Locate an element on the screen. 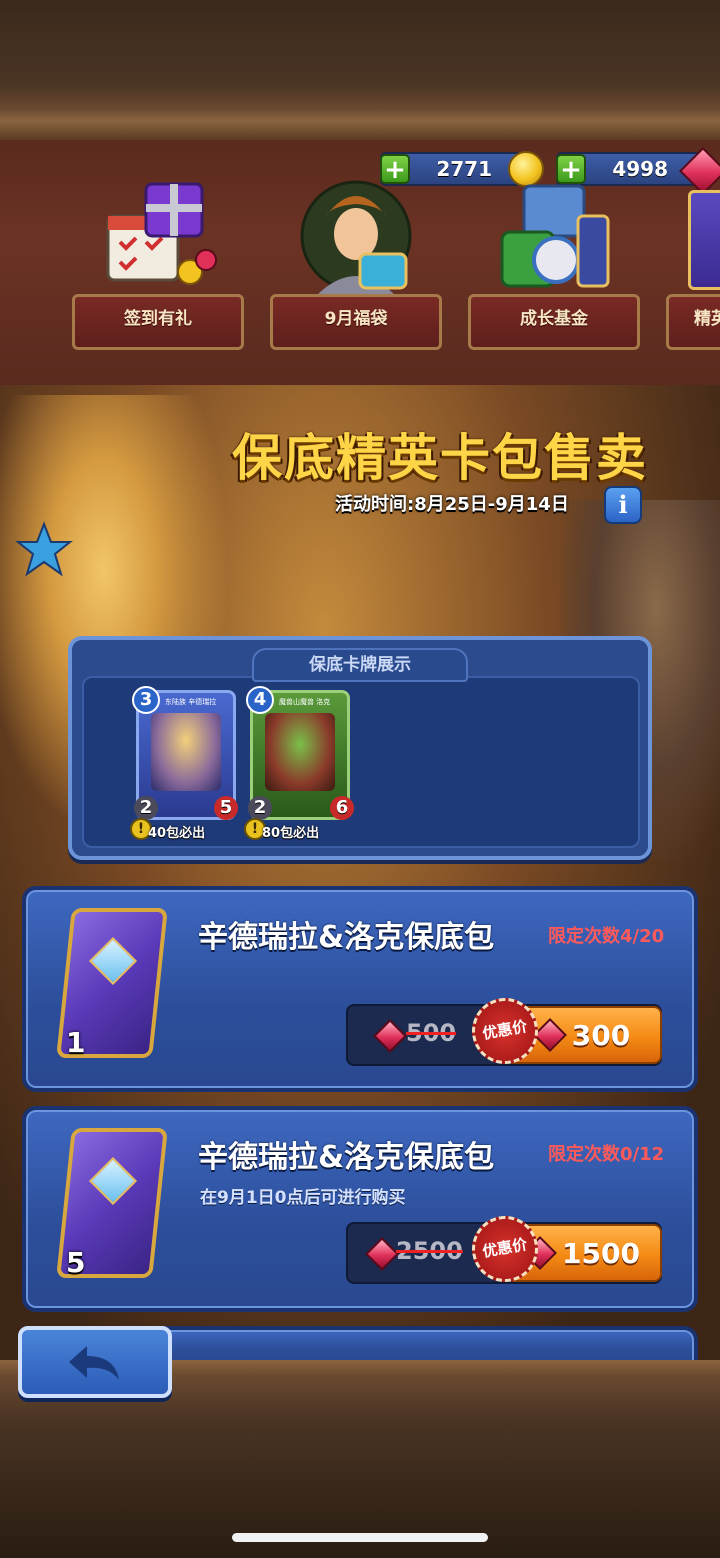  card-name: 魔兽山魔兽 洛克 is located at coordinates (305, 702).